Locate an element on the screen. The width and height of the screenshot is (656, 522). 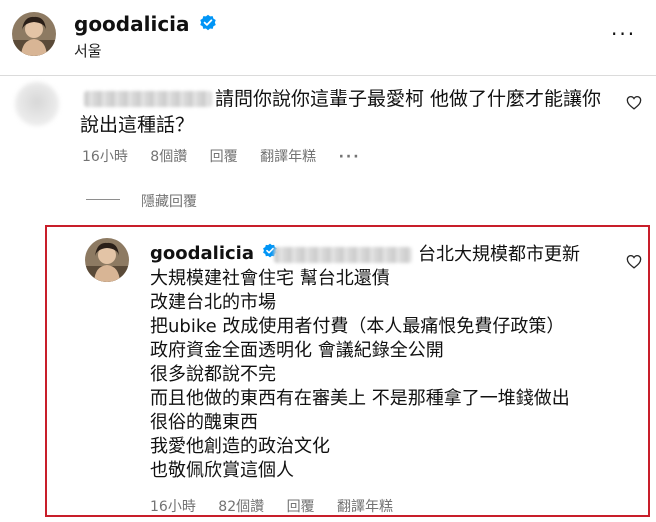
comment-reply-button: 回覆 is located at coordinates (224, 157).